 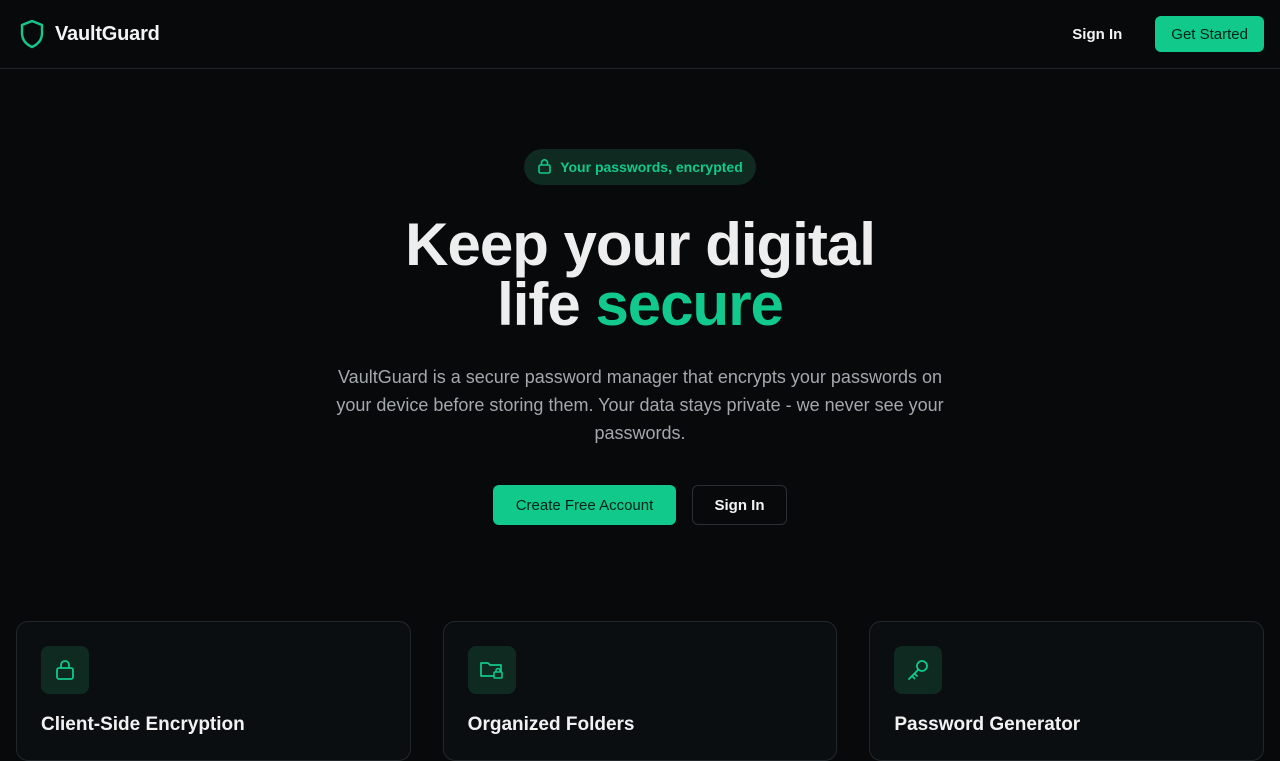 I want to click on create-account-button: Create Free Account, so click(x=584, y=505).